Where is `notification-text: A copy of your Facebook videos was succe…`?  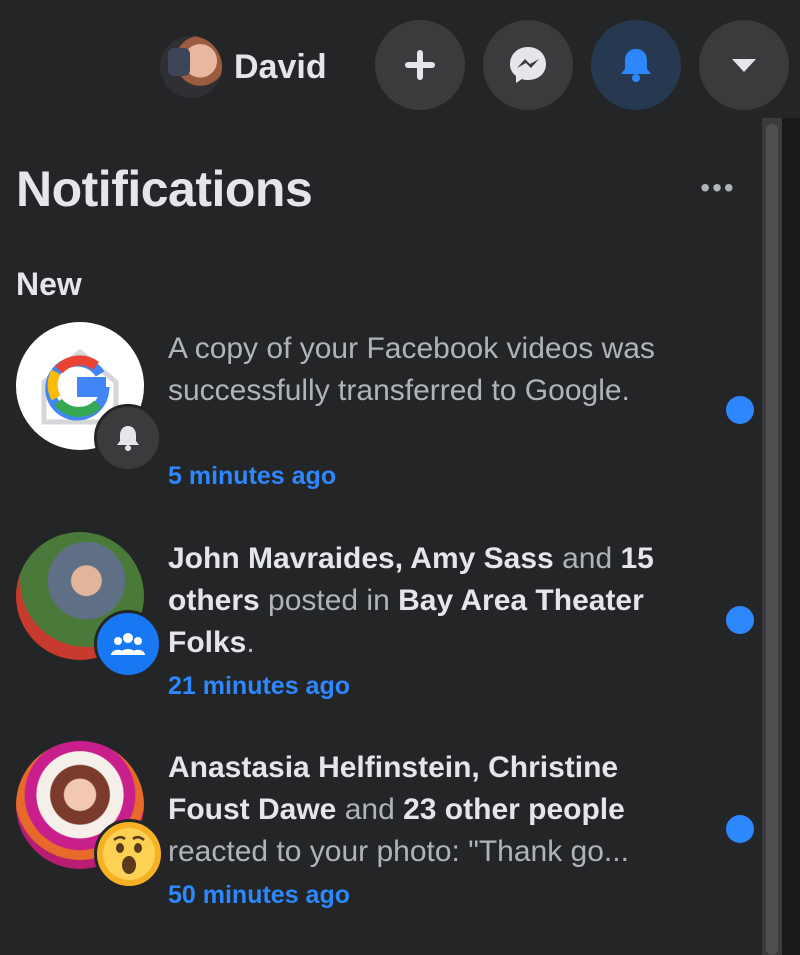 notification-text: A copy of your Facebook videos was succe… is located at coordinates (411, 369).